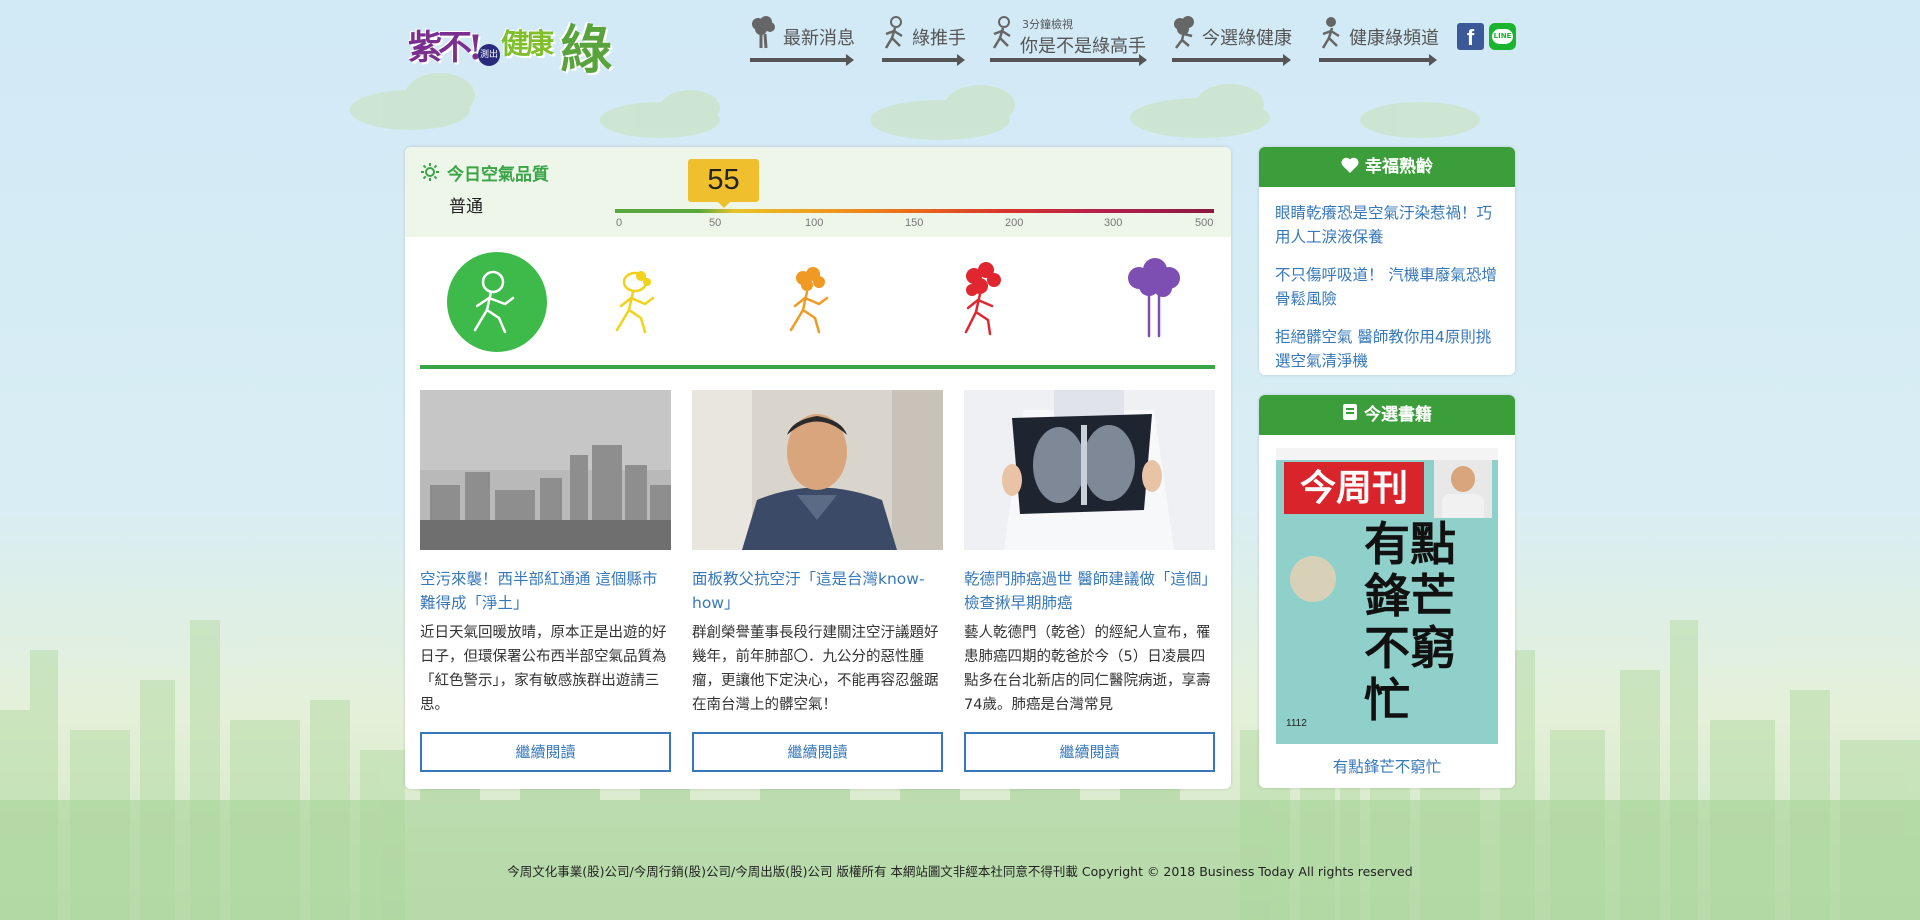 The width and height of the screenshot is (1920, 920). What do you see at coordinates (1387, 280) in the screenshot?
I see `sidebar-article-link: 不只傷呼吸道！ 汽機車廢氣恐增骨鬆風險` at bounding box center [1387, 280].